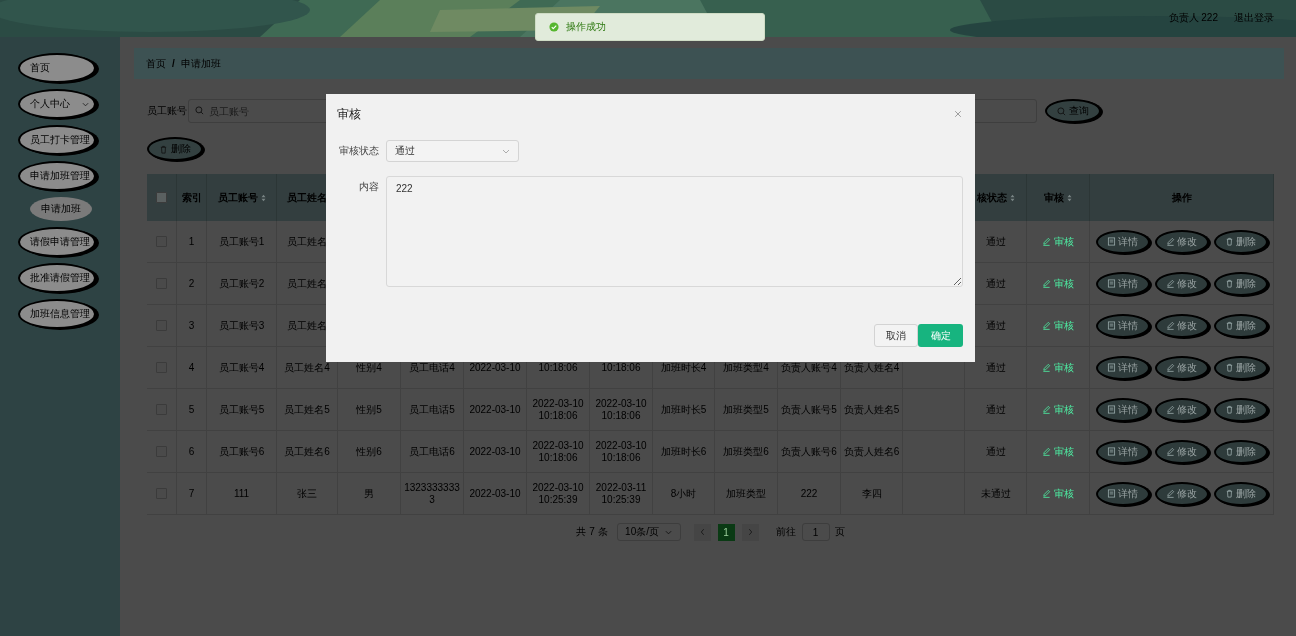 This screenshot has width=1296, height=636. Describe the element at coordinates (191, 367) in the screenshot. I see `table-cell: 4` at that location.